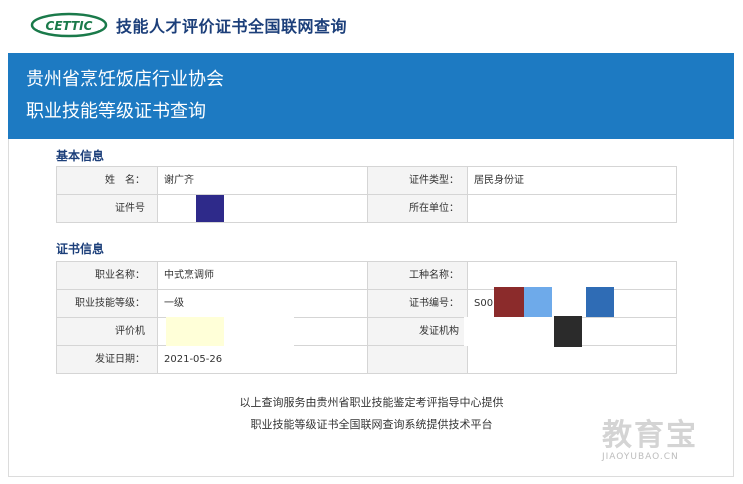 The height and width of the screenshot is (484, 743). Describe the element at coordinates (417, 208) in the screenshot. I see `employer-label: 所在单位：` at that location.